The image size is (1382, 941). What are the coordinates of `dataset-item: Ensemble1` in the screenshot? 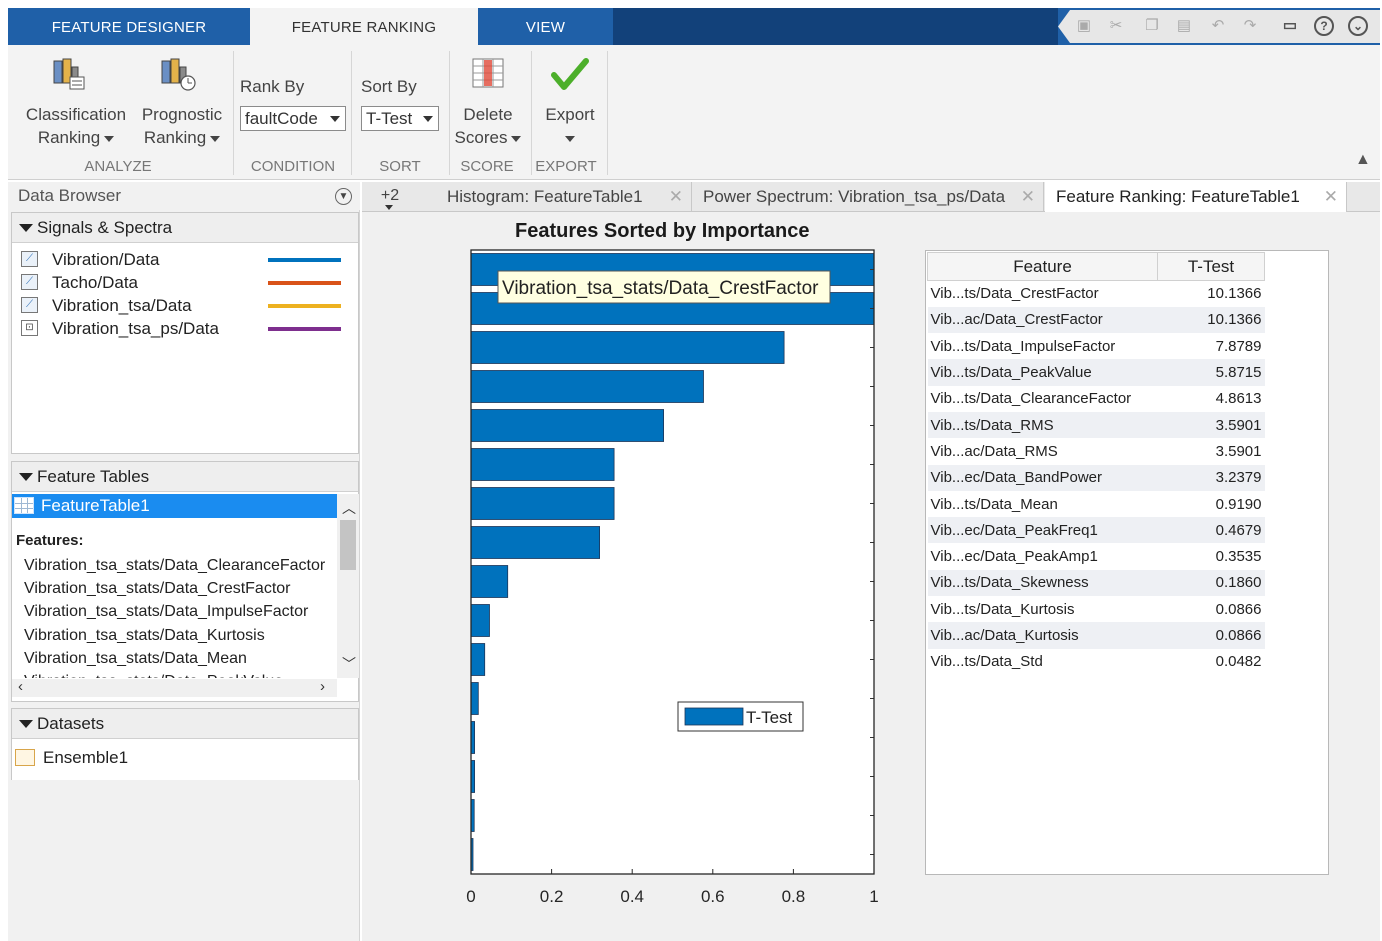 It's located at (185, 758).